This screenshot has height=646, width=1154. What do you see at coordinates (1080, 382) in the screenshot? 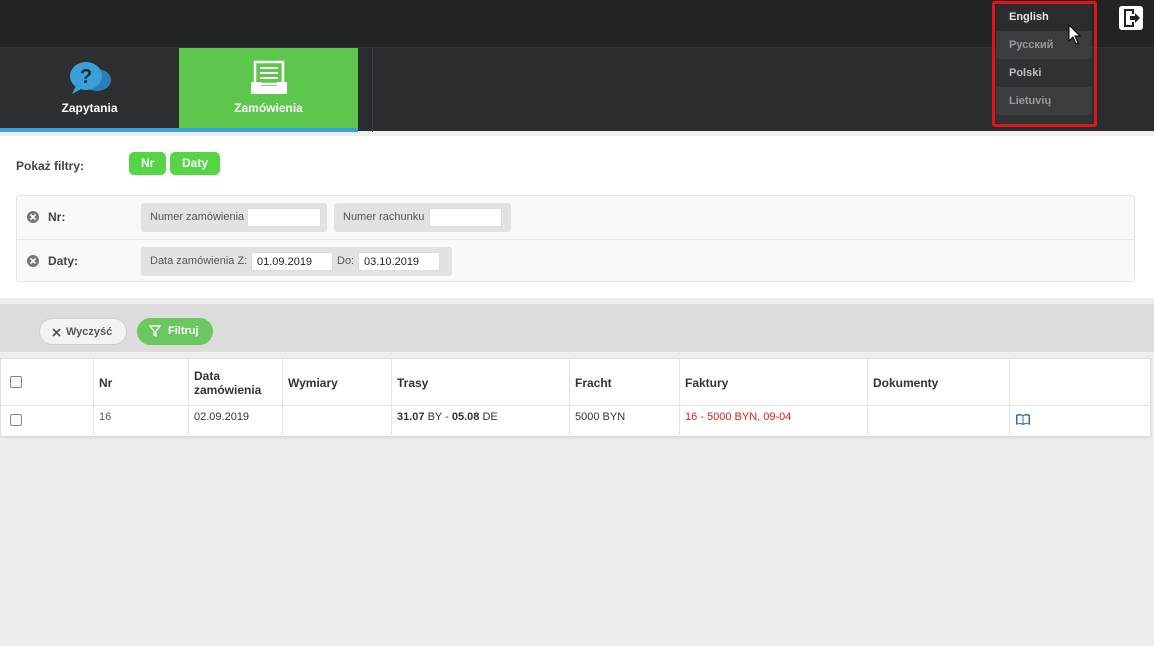
I see `table-header-actions` at bounding box center [1080, 382].